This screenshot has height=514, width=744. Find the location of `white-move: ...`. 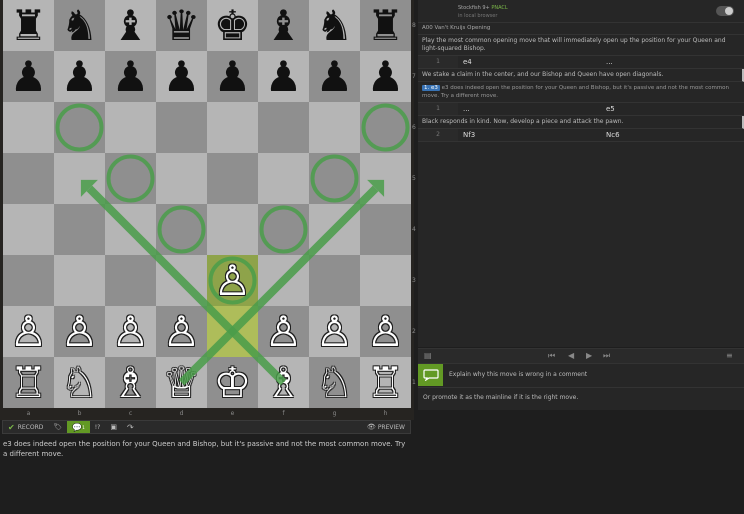

white-move: ... is located at coordinates (529, 109).